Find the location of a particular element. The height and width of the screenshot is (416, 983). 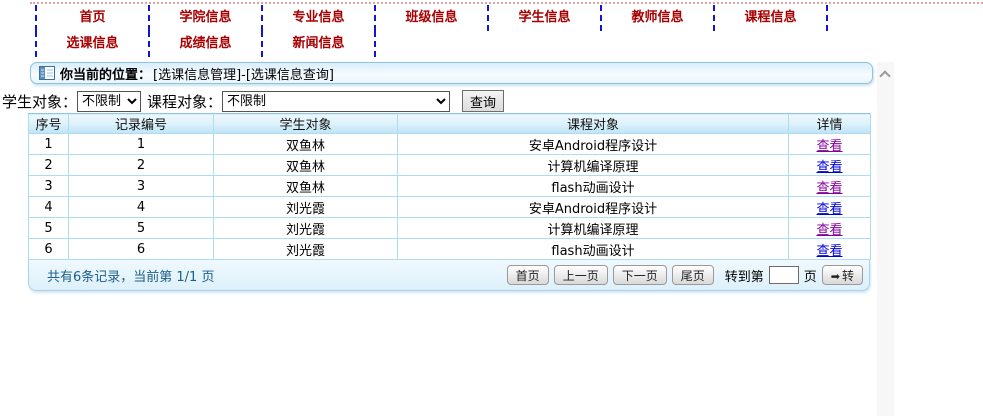

header-student: 学生对象 is located at coordinates (305, 123).